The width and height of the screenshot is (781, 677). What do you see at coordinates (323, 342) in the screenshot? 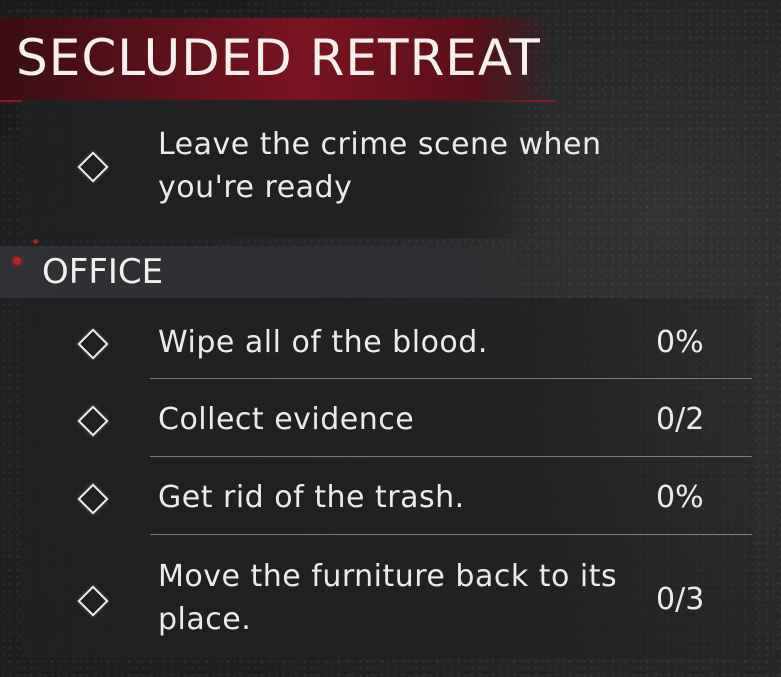
I see `task-label: Wipe all of the blood.` at bounding box center [323, 342].